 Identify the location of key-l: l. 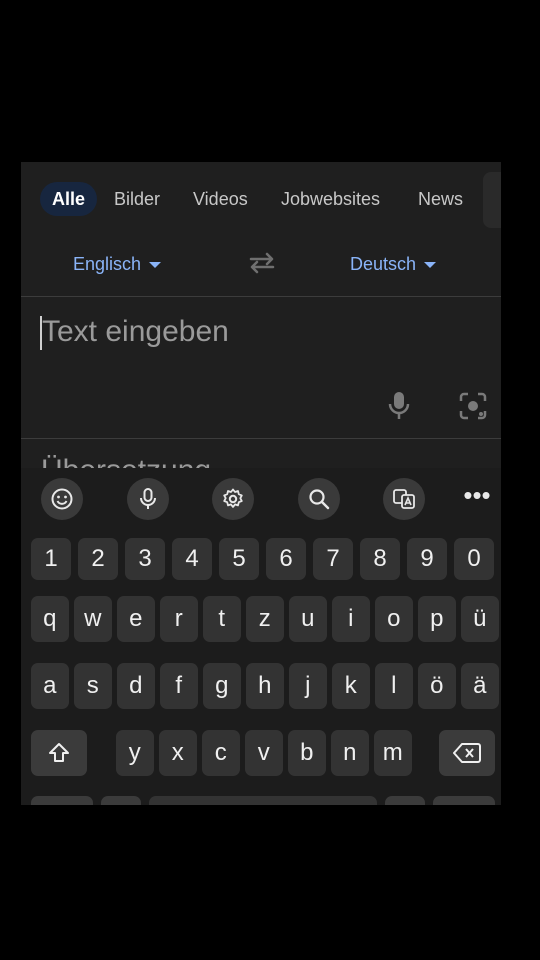
(394, 686).